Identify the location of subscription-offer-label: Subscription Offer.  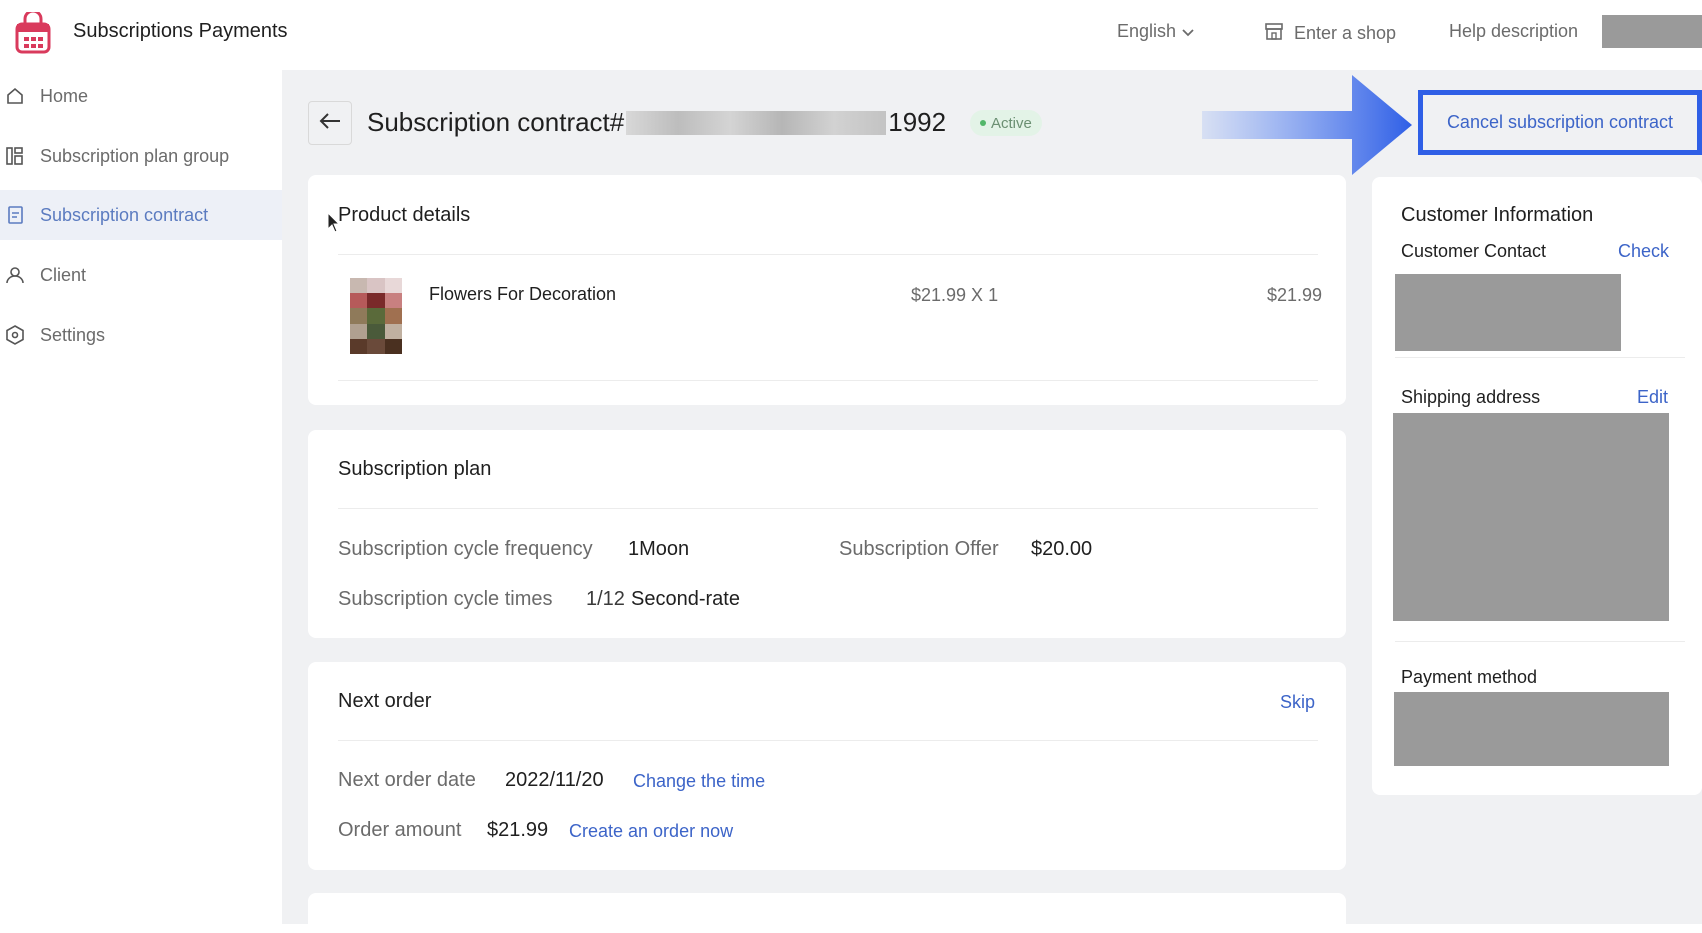
(919, 549).